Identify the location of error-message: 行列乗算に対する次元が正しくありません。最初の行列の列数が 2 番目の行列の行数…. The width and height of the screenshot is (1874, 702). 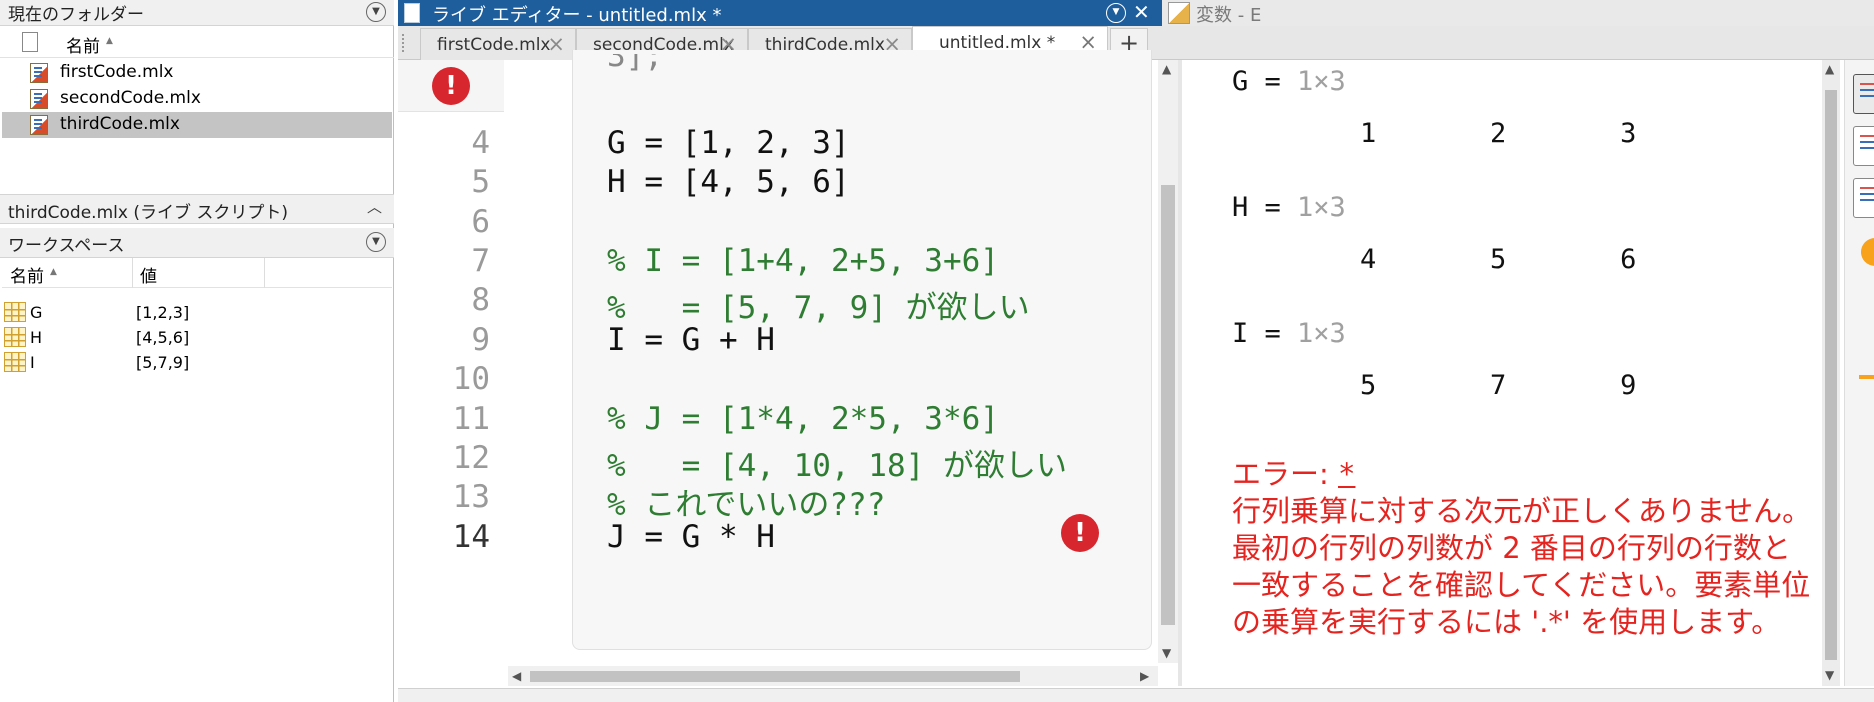
(1522, 566).